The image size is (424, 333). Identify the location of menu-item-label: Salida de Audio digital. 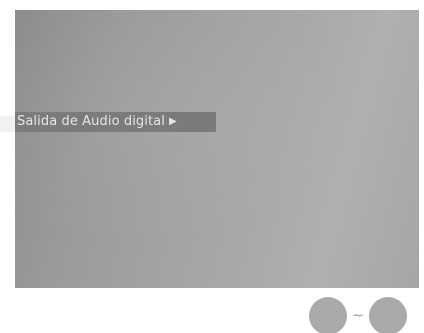
(91, 121).